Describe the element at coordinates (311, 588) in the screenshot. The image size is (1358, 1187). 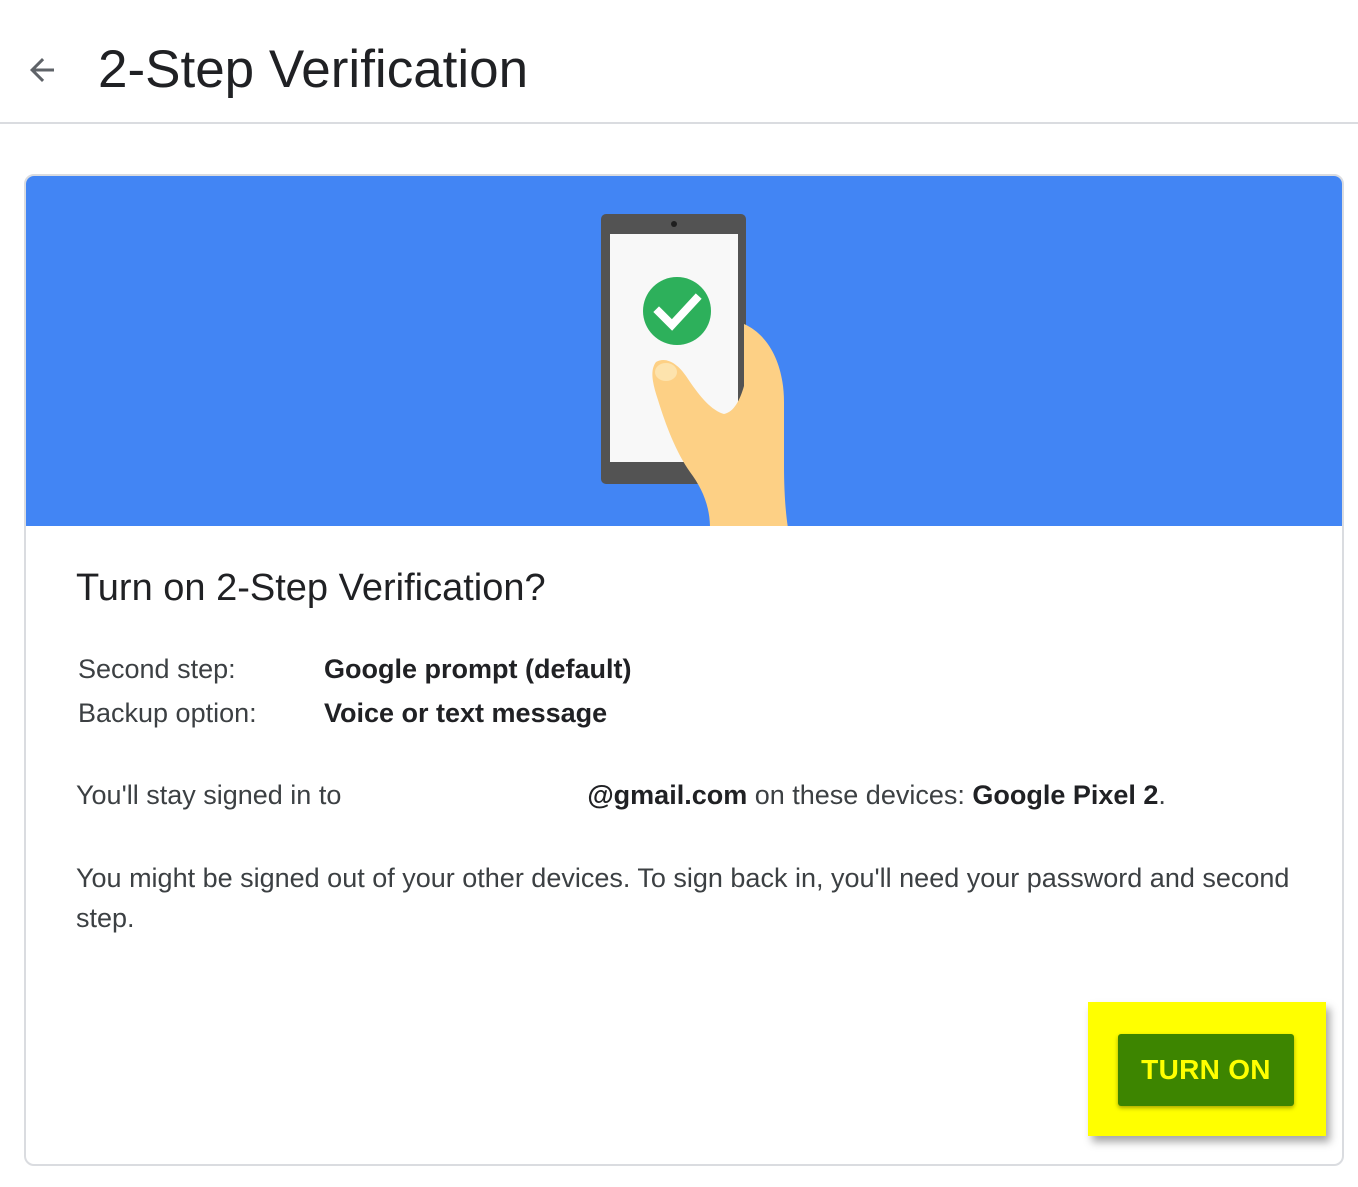
I see `card-title: Turn on 2-Step Verification?` at that location.